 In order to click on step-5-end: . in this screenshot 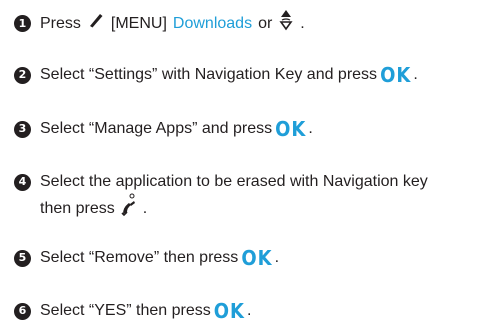, I will do `click(277, 257)`.